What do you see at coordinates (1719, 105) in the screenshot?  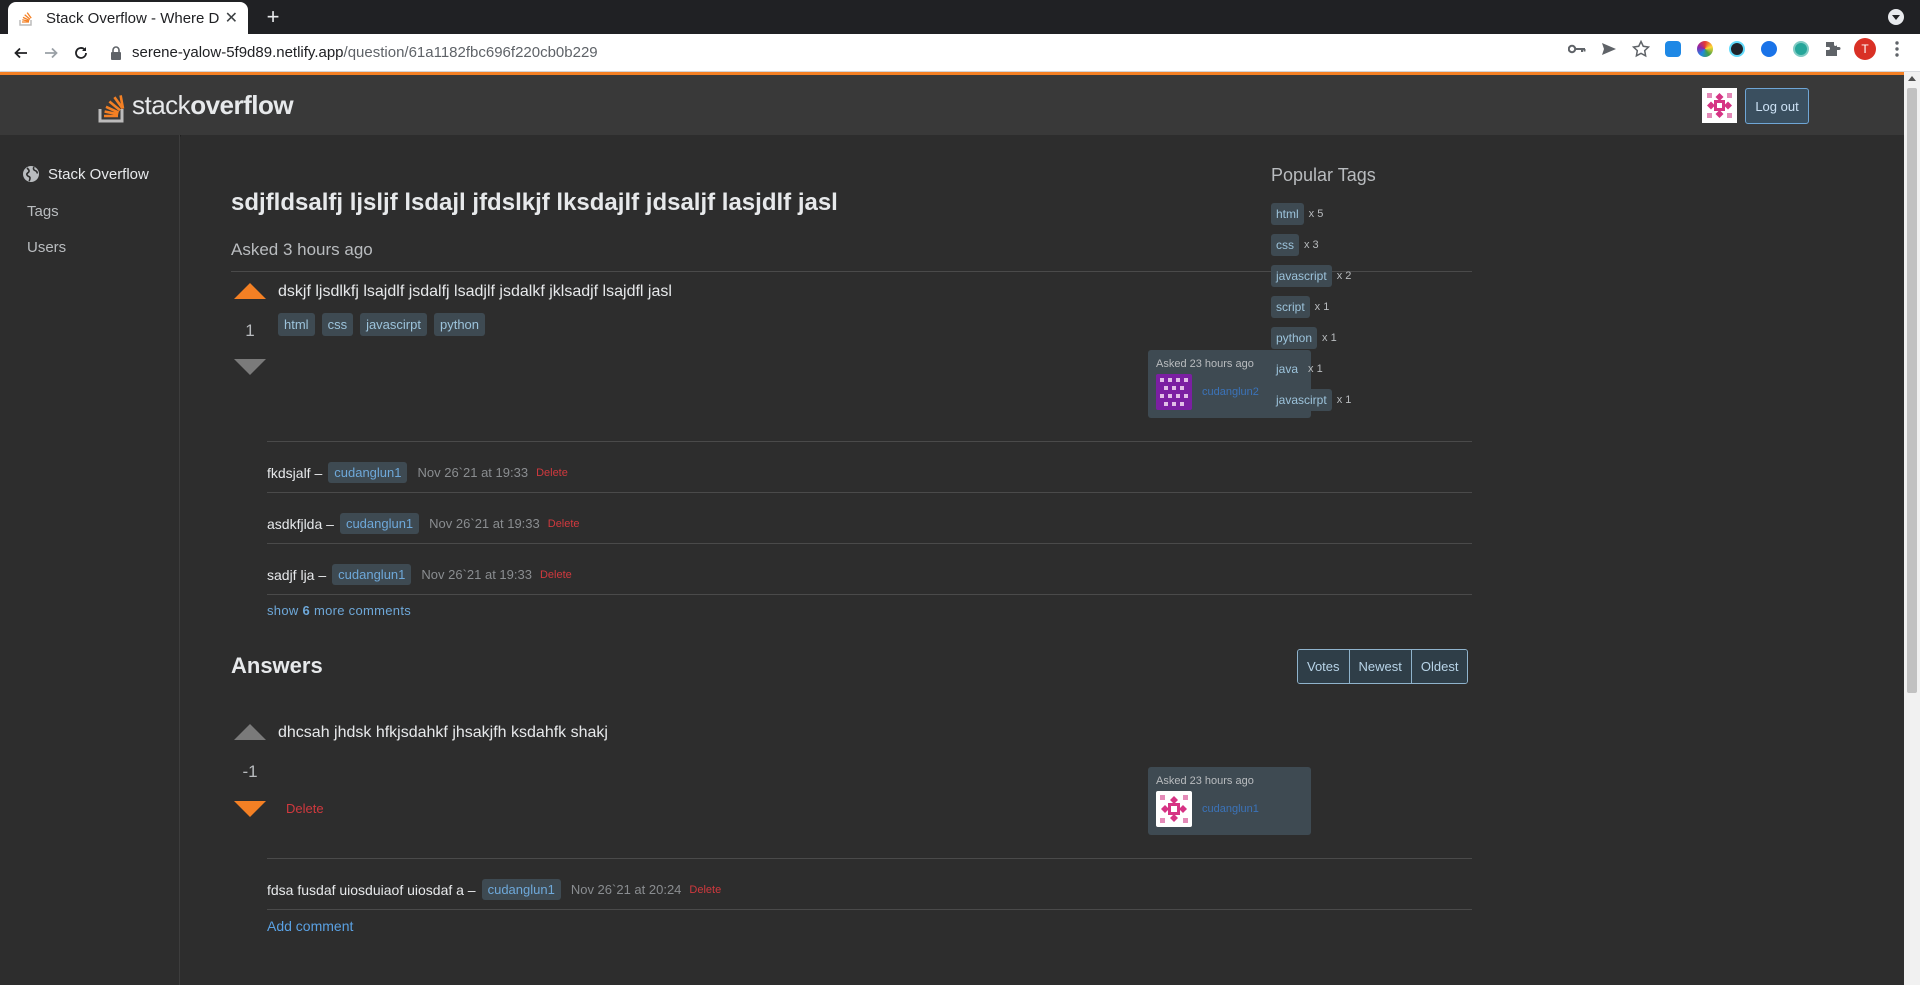 I see `user-avatar` at bounding box center [1719, 105].